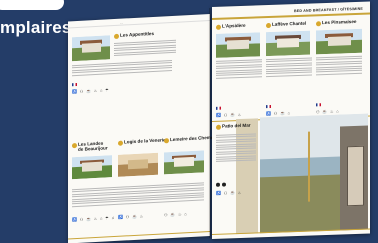 This screenshot has height=243, width=378. What do you see at coordinates (278, 113) in the screenshot?
I see `amenity-icons: ♿ ⚇ ☕ ⌂` at bounding box center [278, 113].